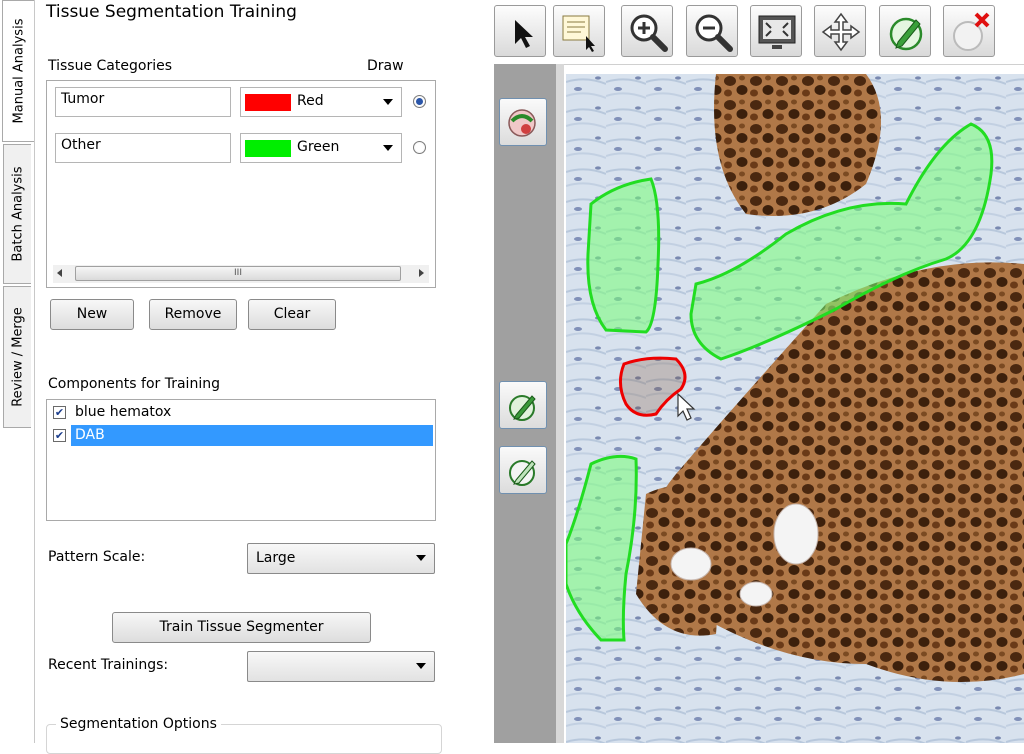  What do you see at coordinates (252, 435) in the screenshot?
I see `selection-highlight` at bounding box center [252, 435].